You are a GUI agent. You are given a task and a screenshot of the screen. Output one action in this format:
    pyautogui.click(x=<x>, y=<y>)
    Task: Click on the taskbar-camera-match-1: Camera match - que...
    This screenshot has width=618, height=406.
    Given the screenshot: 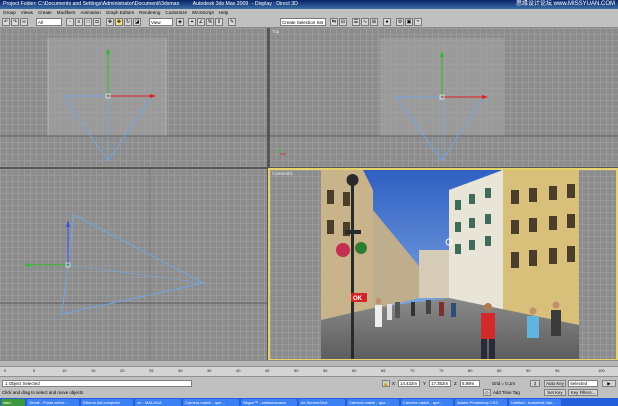 What is the action you would take?
    pyautogui.click(x=211, y=402)
    